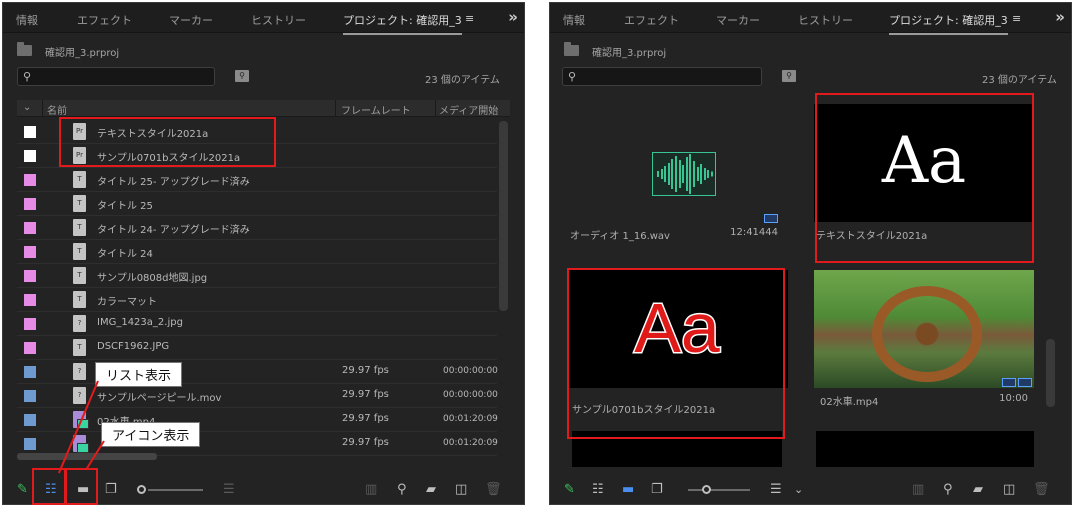 The height and width of the screenshot is (509, 1074). Describe the element at coordinates (173, 182) in the screenshot. I see `item-name: タイトル 25- アップグレード済み` at that location.